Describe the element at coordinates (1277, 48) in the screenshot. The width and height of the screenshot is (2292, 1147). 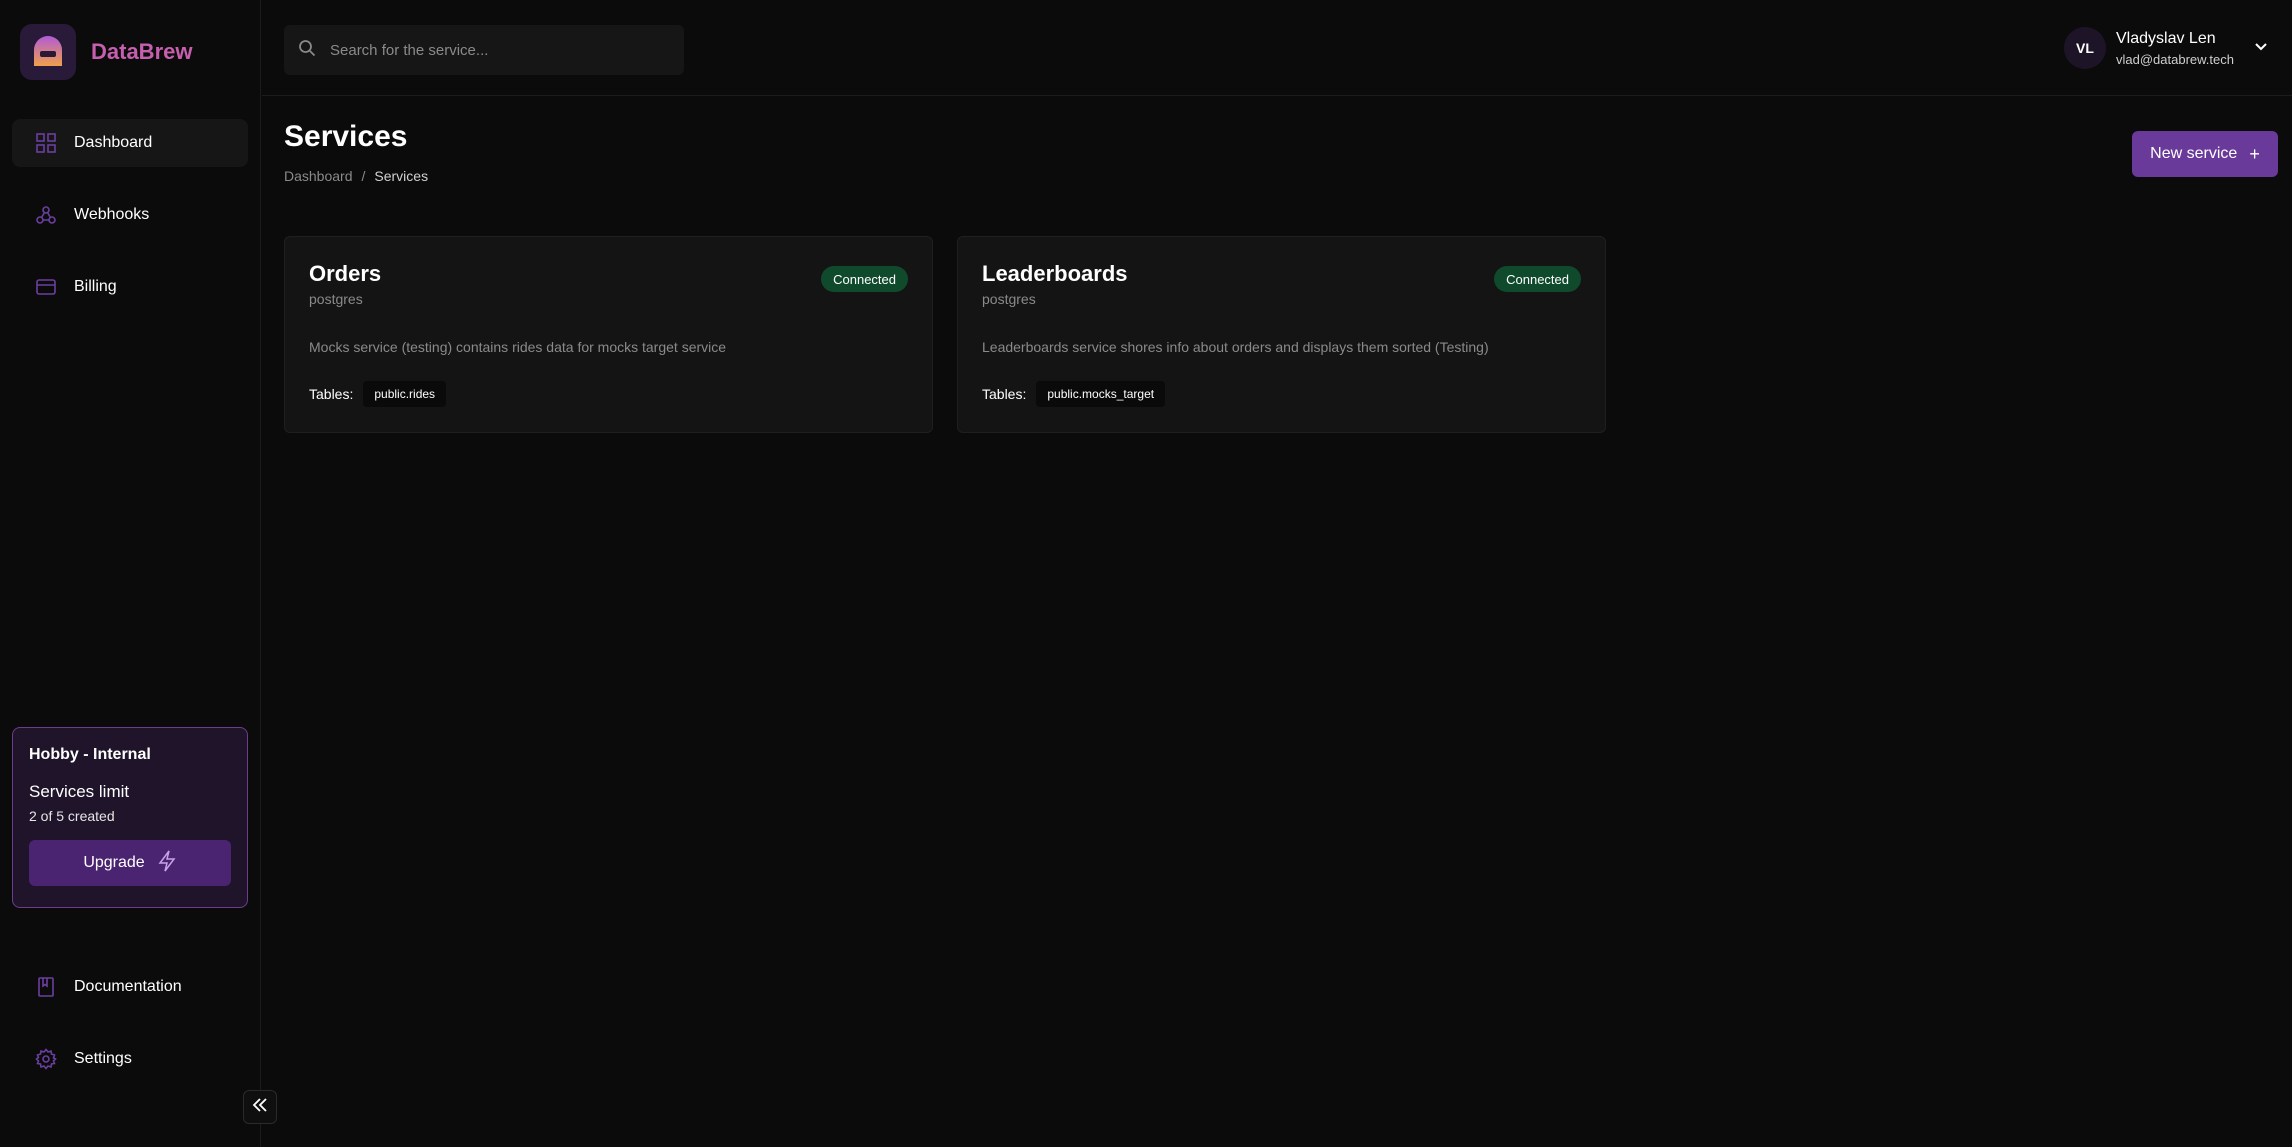
I see `topbar: VL Vladyslav Len vlad@databrew.tech` at that location.